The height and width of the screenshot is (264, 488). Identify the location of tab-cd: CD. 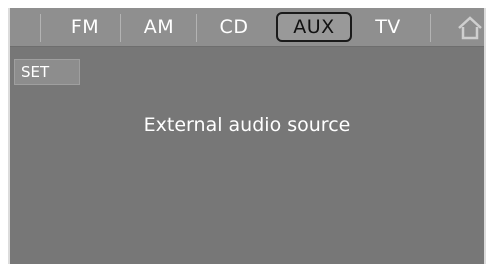
(234, 27).